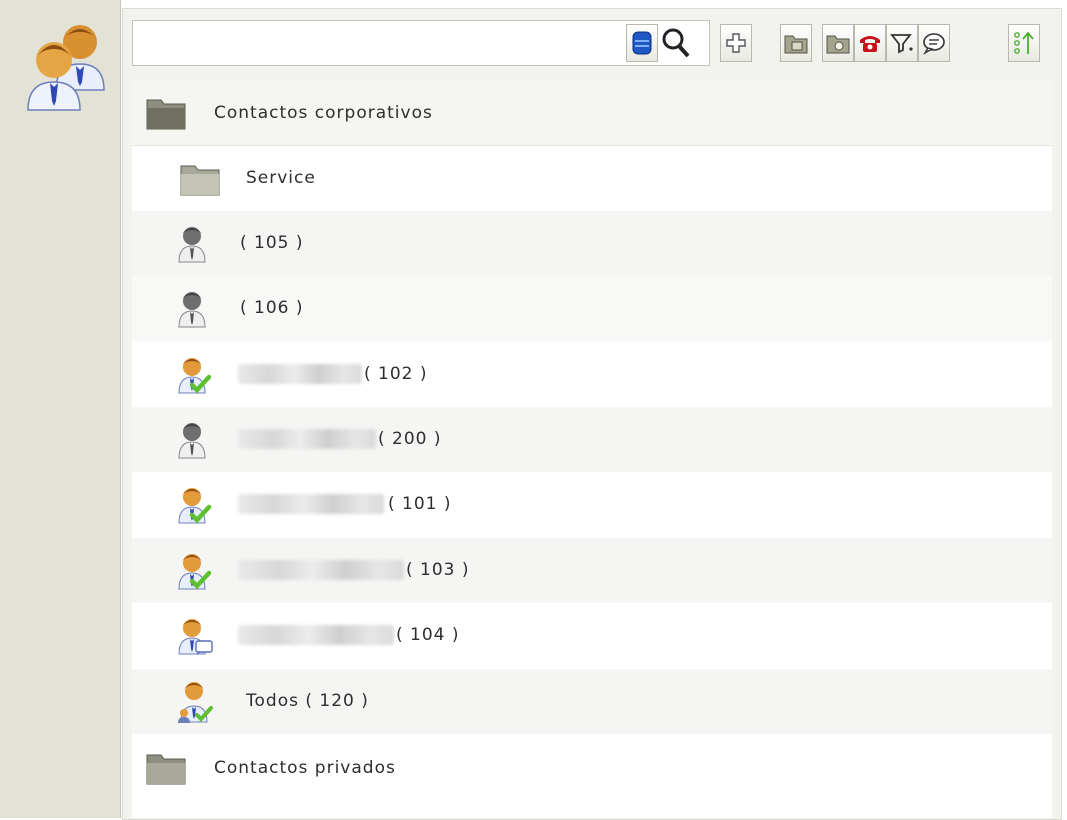  I want to click on user-chat-icon, so click(195, 637).